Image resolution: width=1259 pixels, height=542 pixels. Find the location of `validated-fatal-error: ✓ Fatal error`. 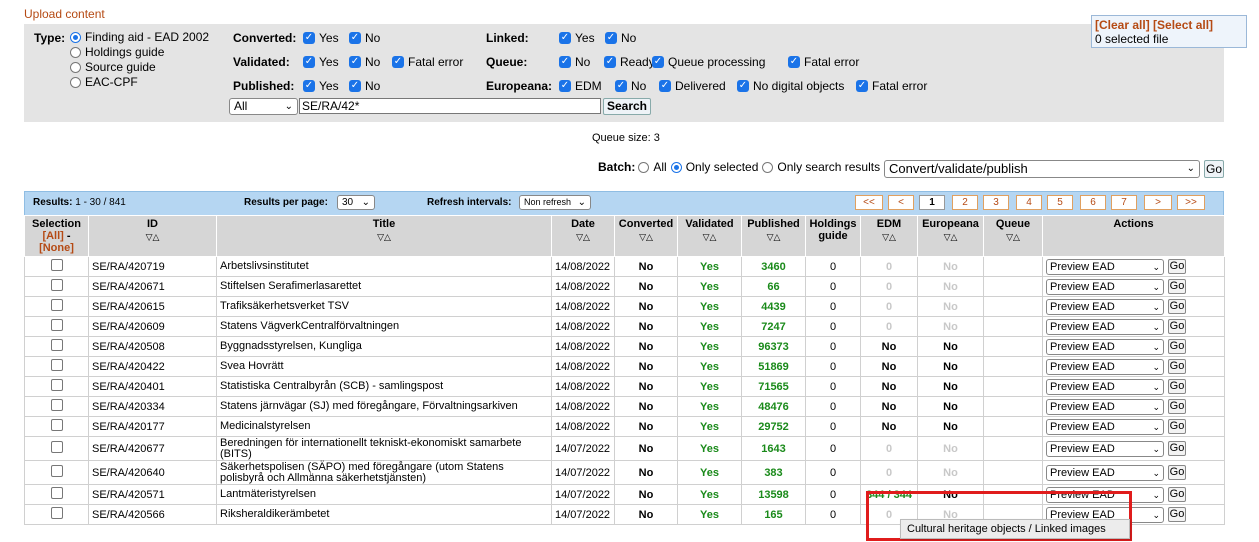

validated-fatal-error: ✓ Fatal error is located at coordinates (427, 62).